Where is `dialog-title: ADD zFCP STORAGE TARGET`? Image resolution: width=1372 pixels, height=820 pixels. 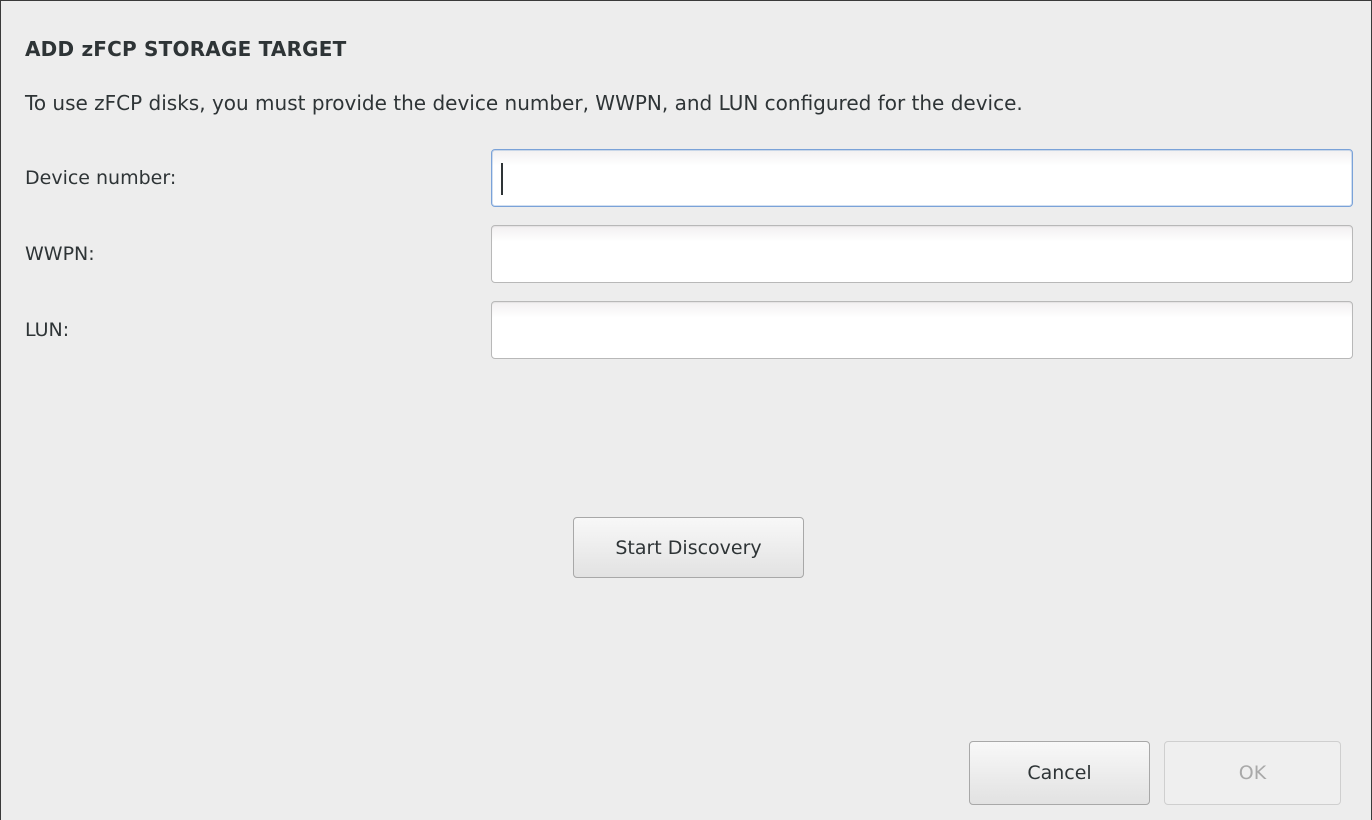
dialog-title: ADD zFCP STORAGE TARGET is located at coordinates (186, 49).